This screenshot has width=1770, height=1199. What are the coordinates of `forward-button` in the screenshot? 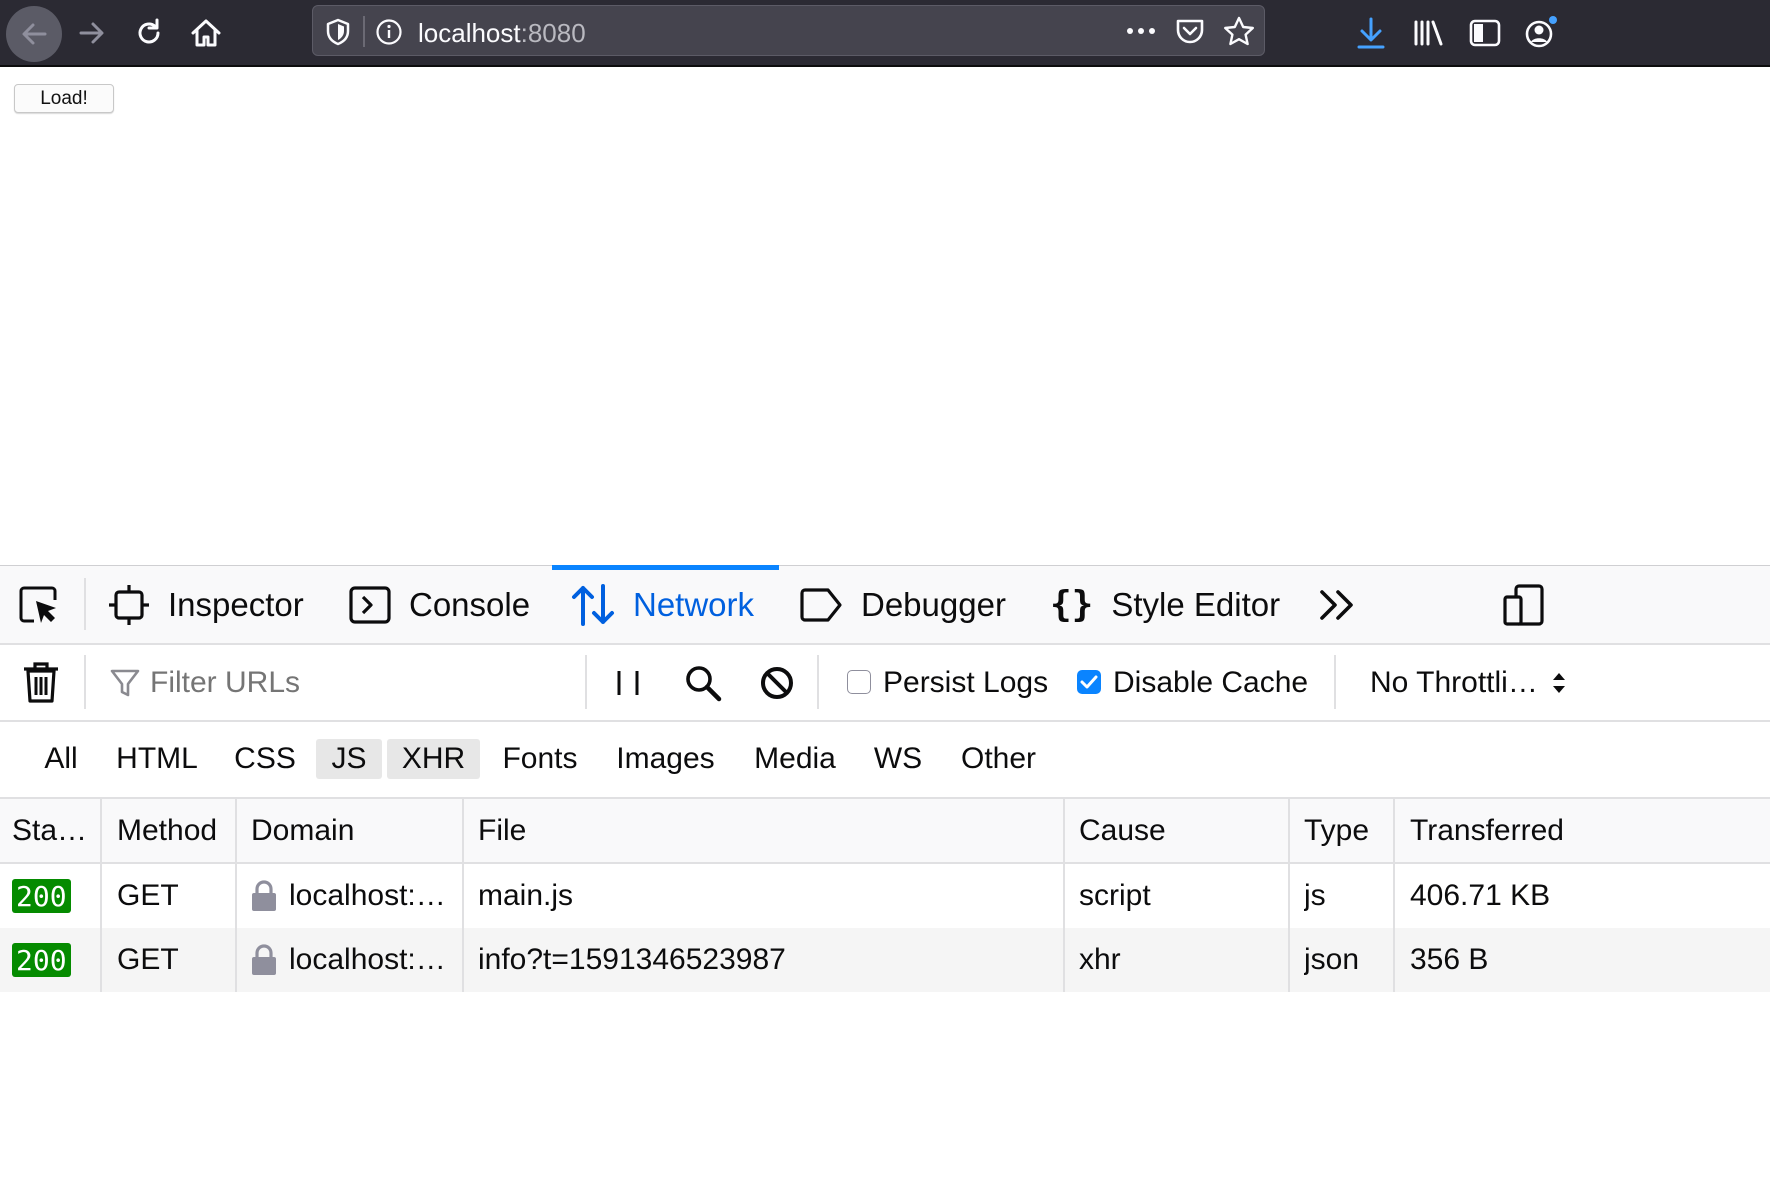 It's located at (92, 33).